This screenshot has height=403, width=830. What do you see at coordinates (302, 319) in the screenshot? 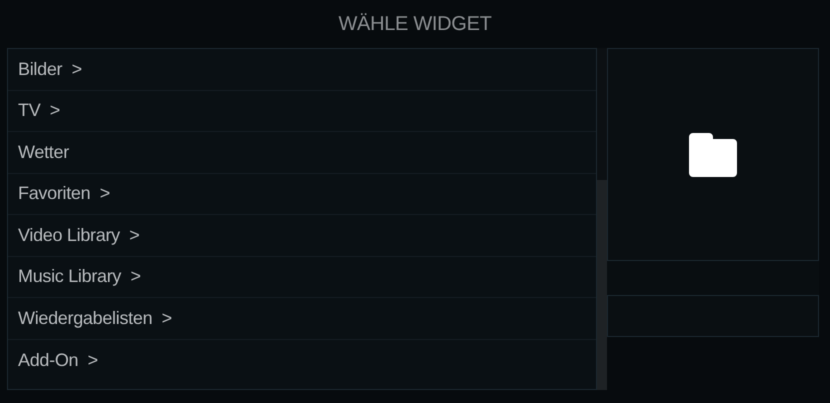
I see `list-item: Wiedergabelisten >` at bounding box center [302, 319].